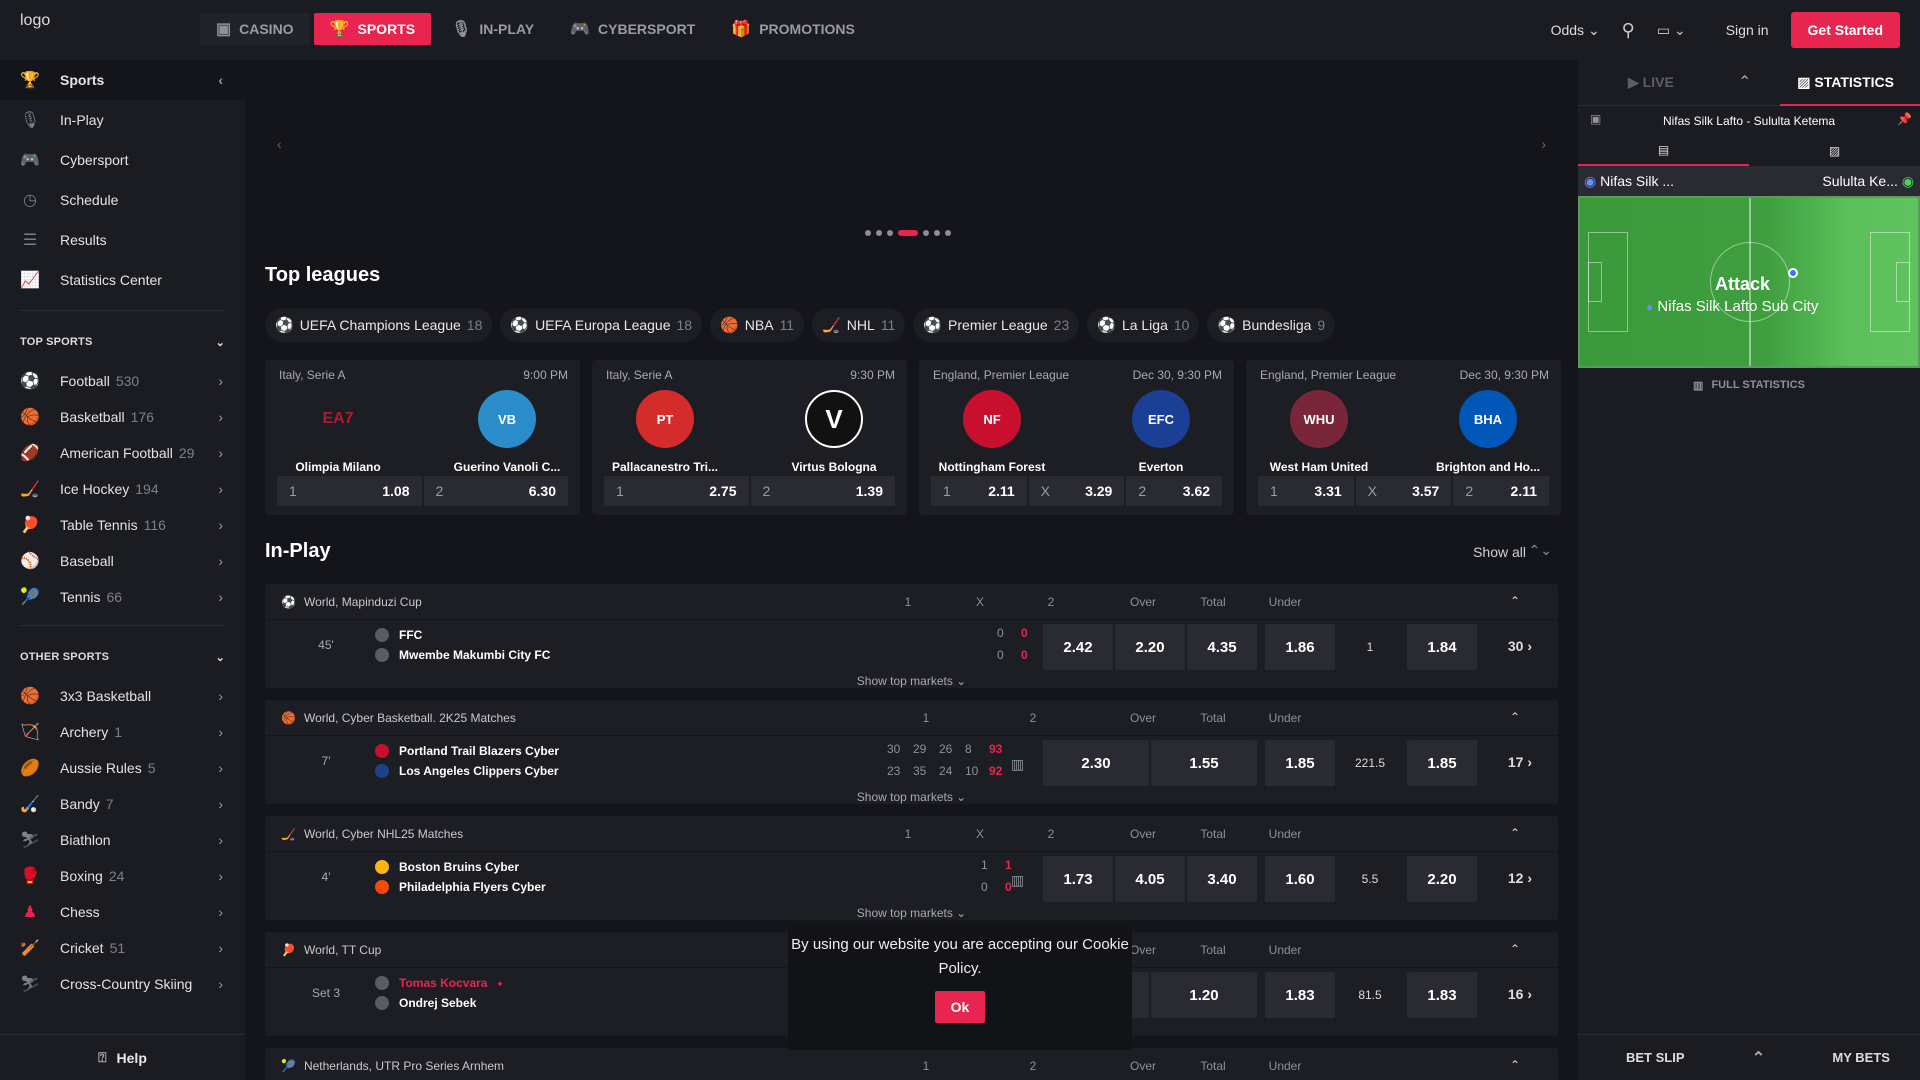 The width and height of the screenshot is (1920, 1080). I want to click on show-all-link: Show all, so click(1499, 552).